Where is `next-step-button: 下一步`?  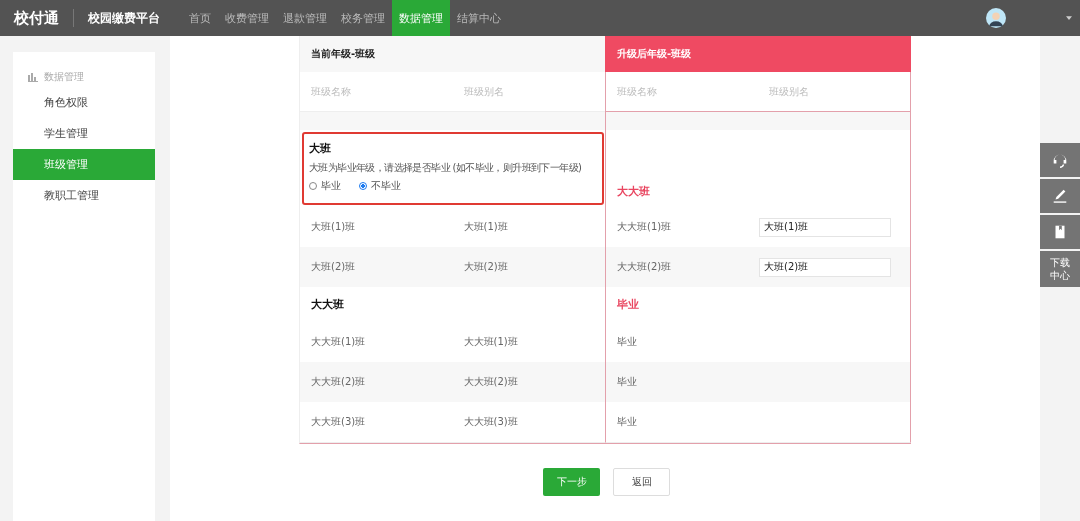 next-step-button: 下一步 is located at coordinates (571, 482).